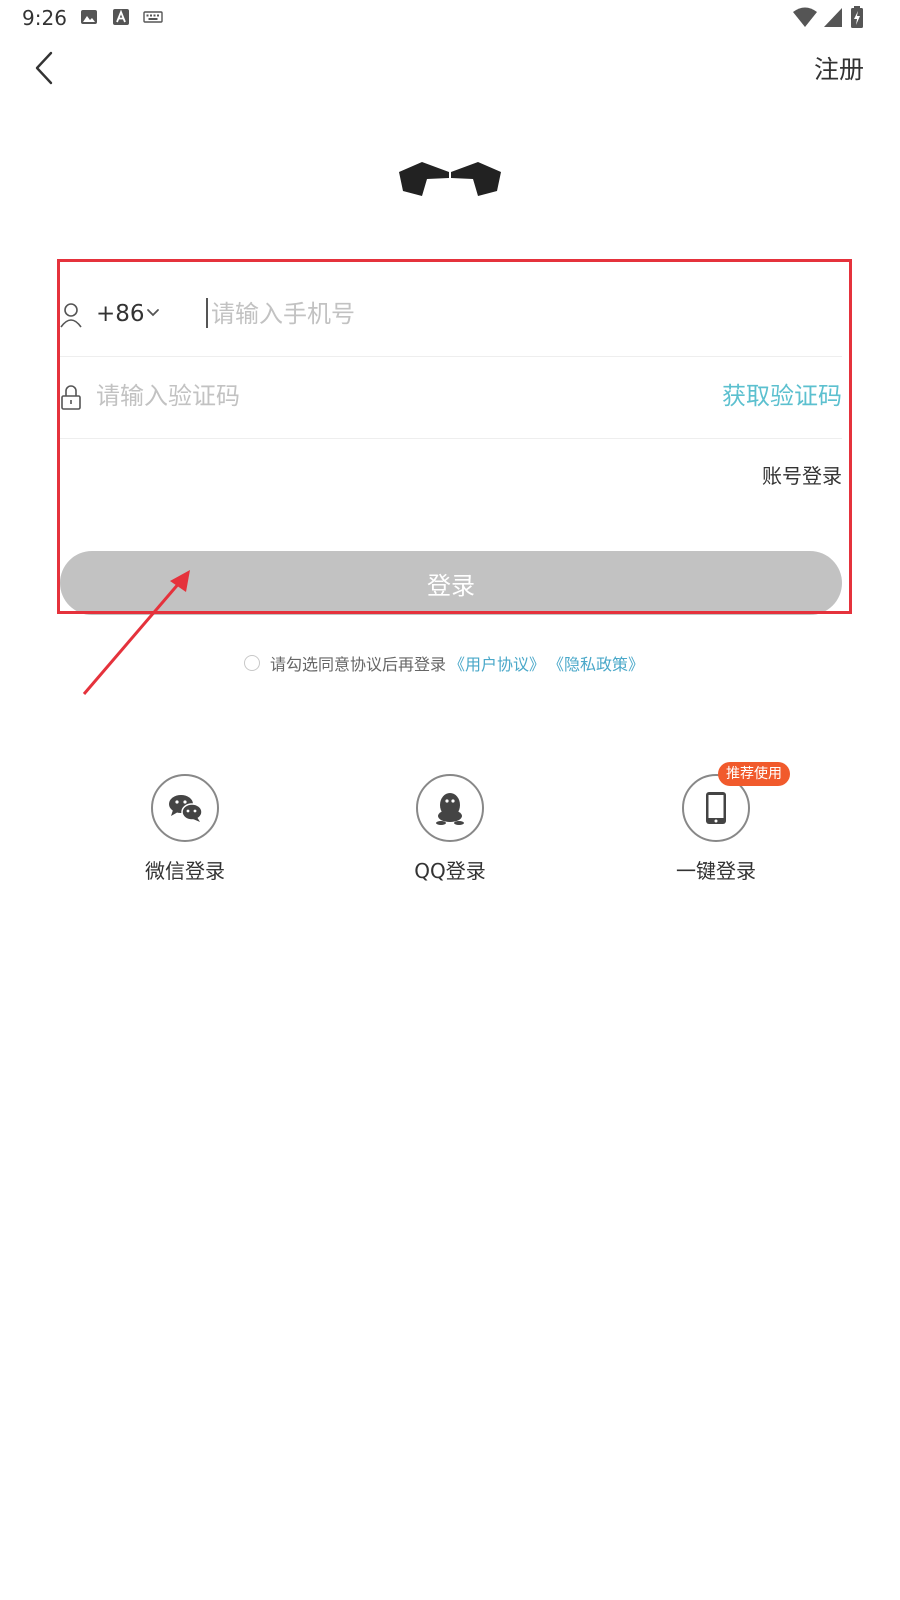 This screenshot has height=1600, width=900. What do you see at coordinates (44, 18) in the screenshot?
I see `status-time: 9:26` at bounding box center [44, 18].